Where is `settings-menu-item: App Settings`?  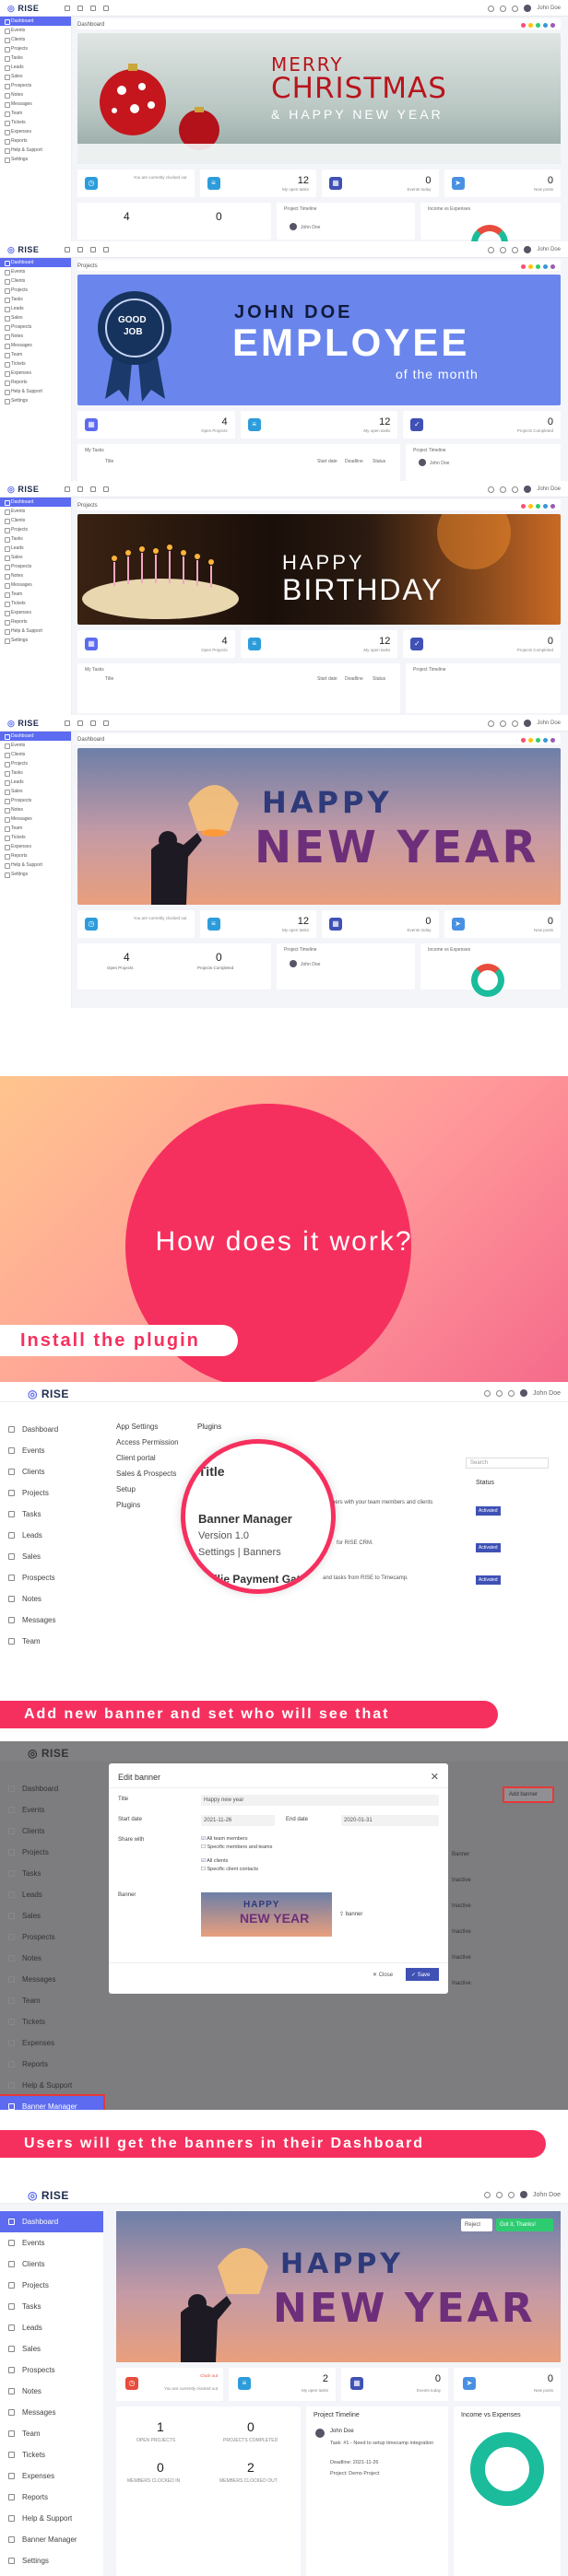 settings-menu-item: App Settings is located at coordinates (153, 1426).